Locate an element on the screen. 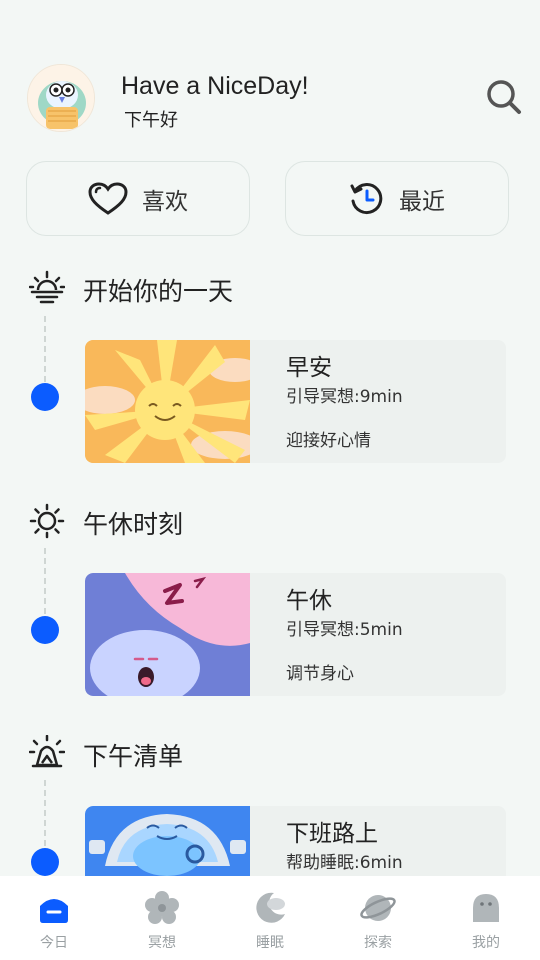 Image resolution: width=540 pixels, height=960 pixels. tab-explore: 探索 is located at coordinates (378, 921).